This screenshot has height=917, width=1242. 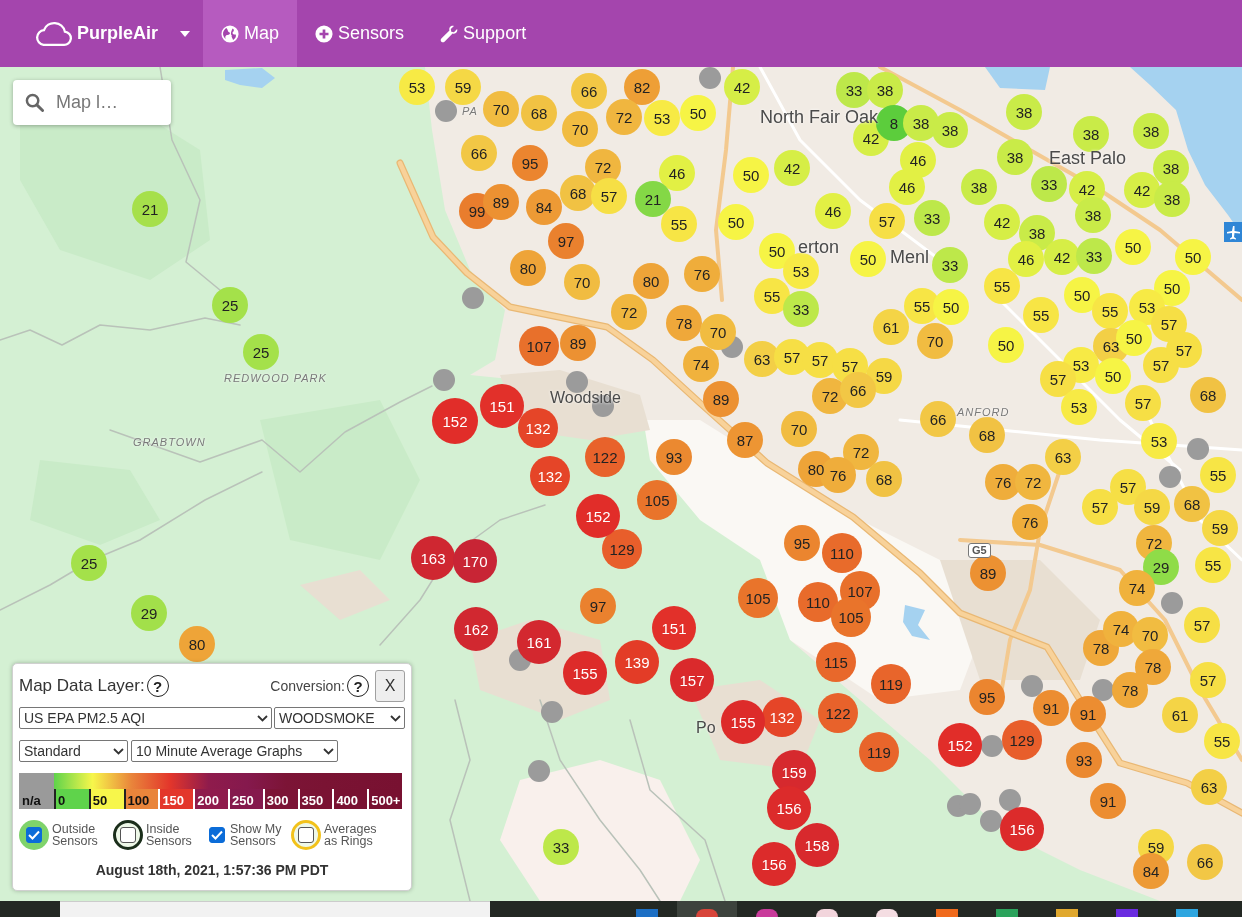 What do you see at coordinates (210, 799) in the screenshot?
I see `aqi-scale-segment: 200` at bounding box center [210, 799].